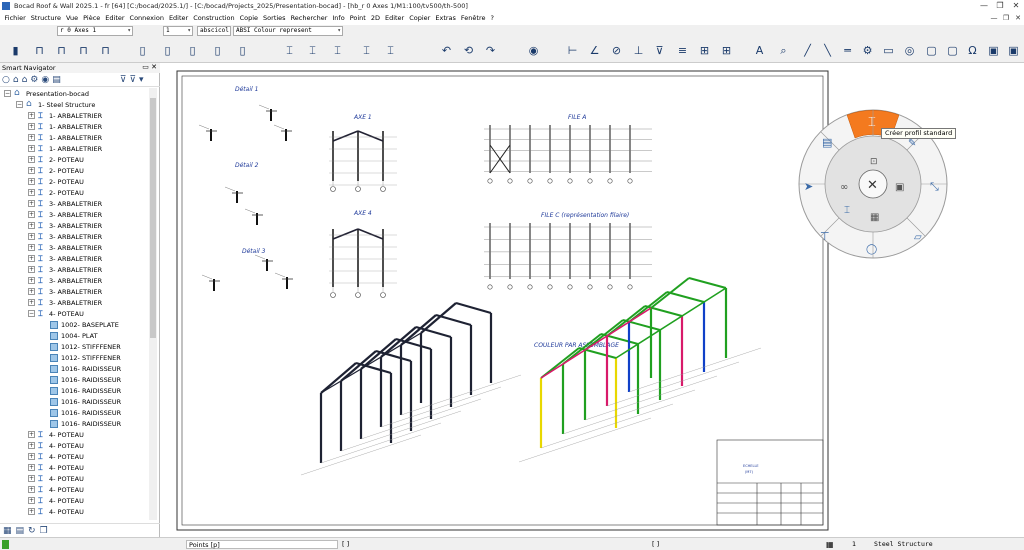 The image size is (1024, 550). Describe the element at coordinates (871, 249) in the screenshot. I see `ellipse-icon: ◯` at that location.